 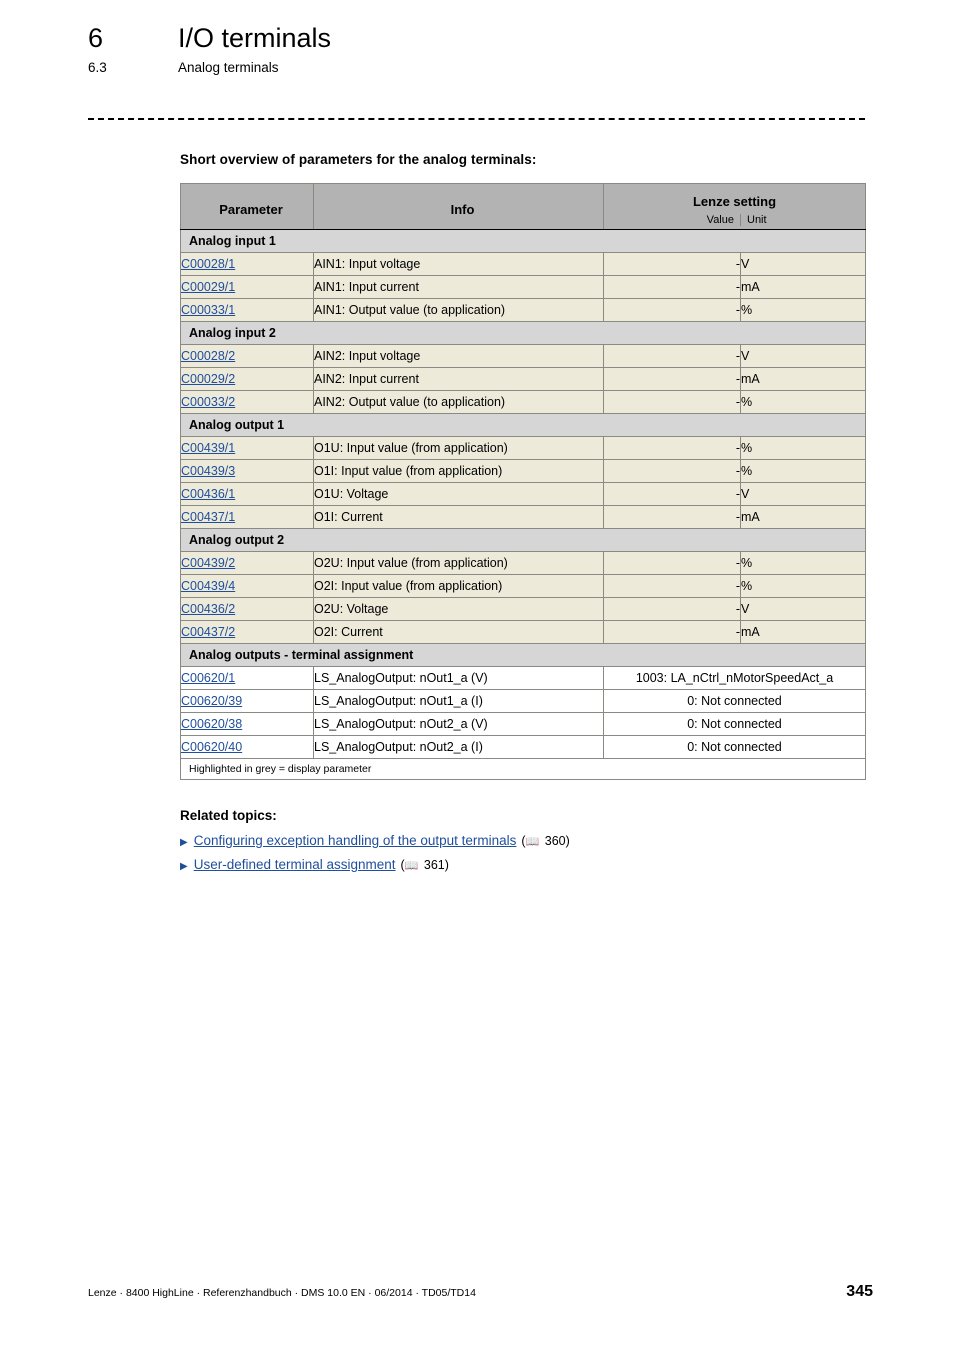 What do you see at coordinates (247, 632) in the screenshot?
I see `cell-parameter: C00437/2` at bounding box center [247, 632].